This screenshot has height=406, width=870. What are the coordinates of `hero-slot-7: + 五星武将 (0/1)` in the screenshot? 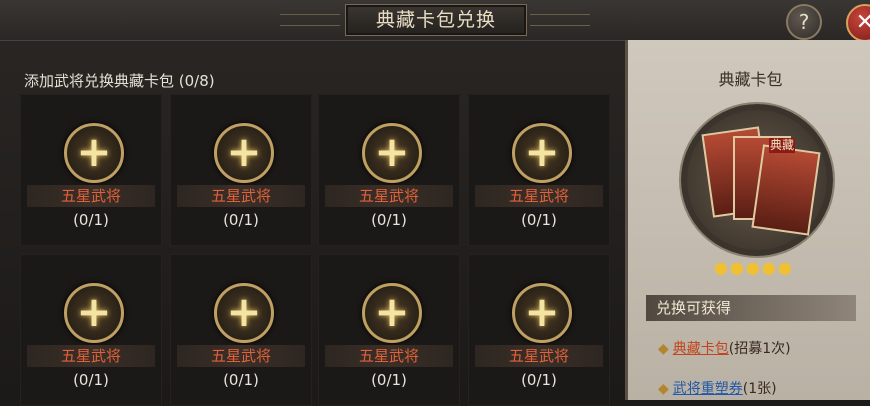 It's located at (389, 330).